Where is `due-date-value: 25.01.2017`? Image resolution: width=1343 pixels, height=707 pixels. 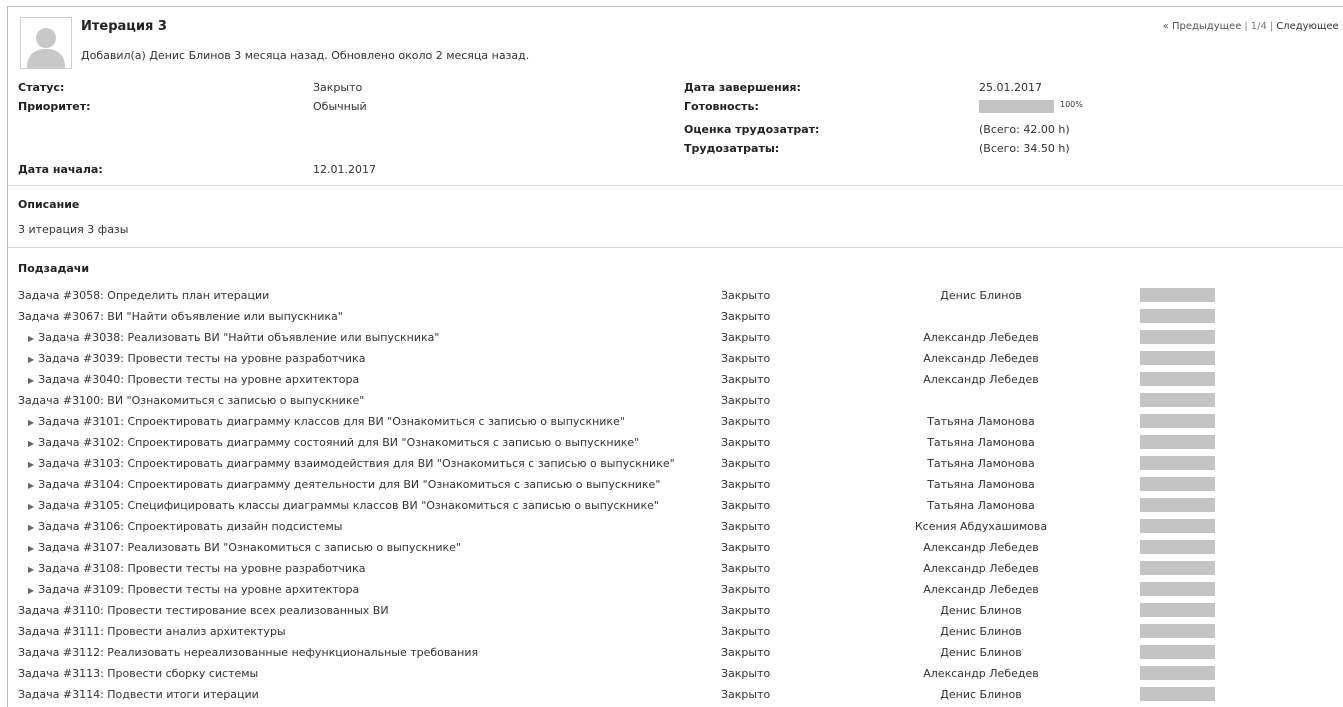
due-date-value: 25.01.2017 is located at coordinates (1010, 87).